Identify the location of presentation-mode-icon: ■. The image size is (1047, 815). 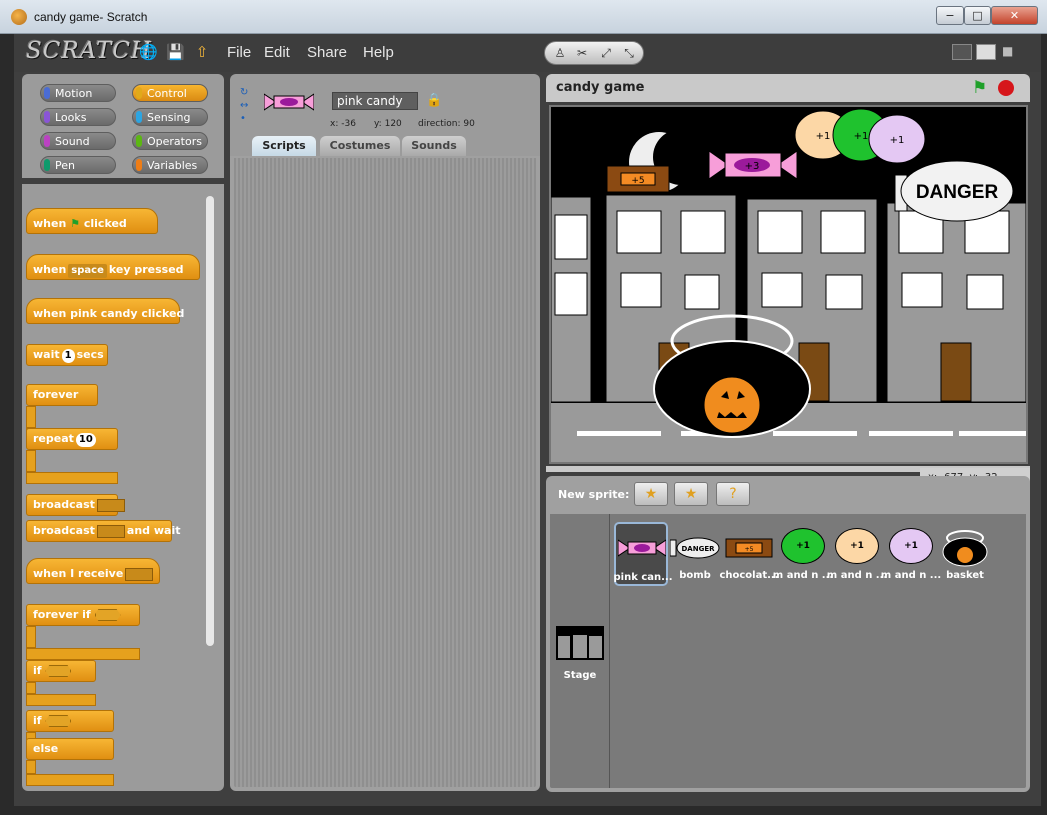
(1012, 52).